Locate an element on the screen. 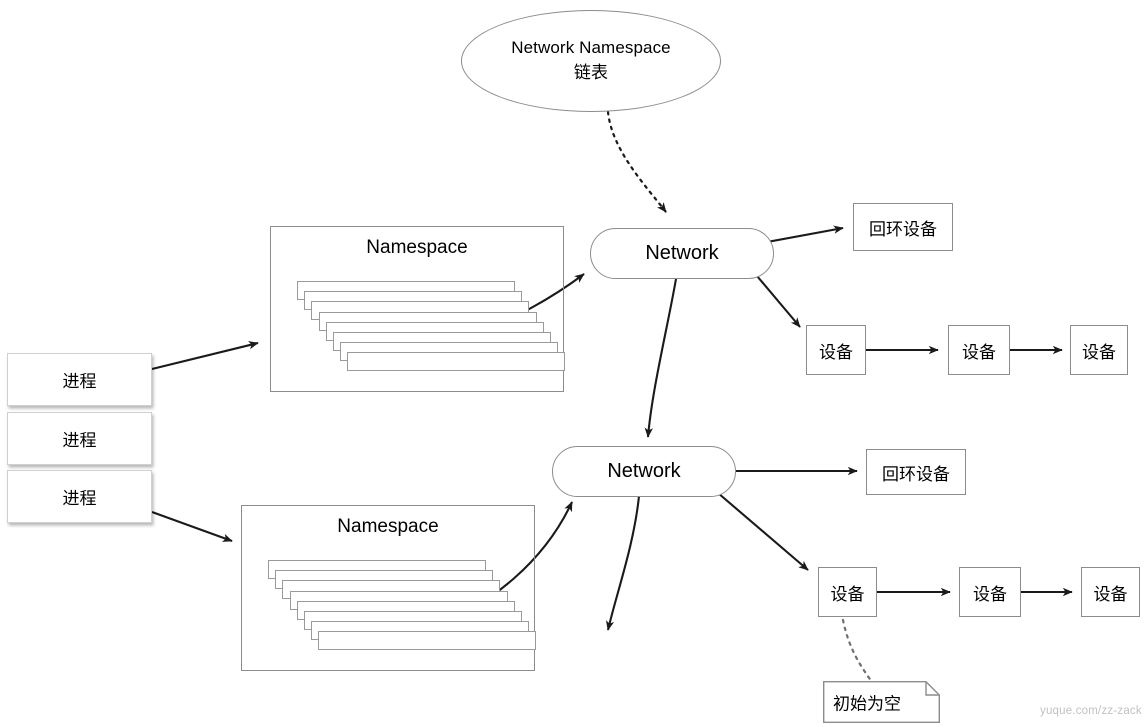  edge-network1-to-loopback1 is located at coordinates (802, 235).